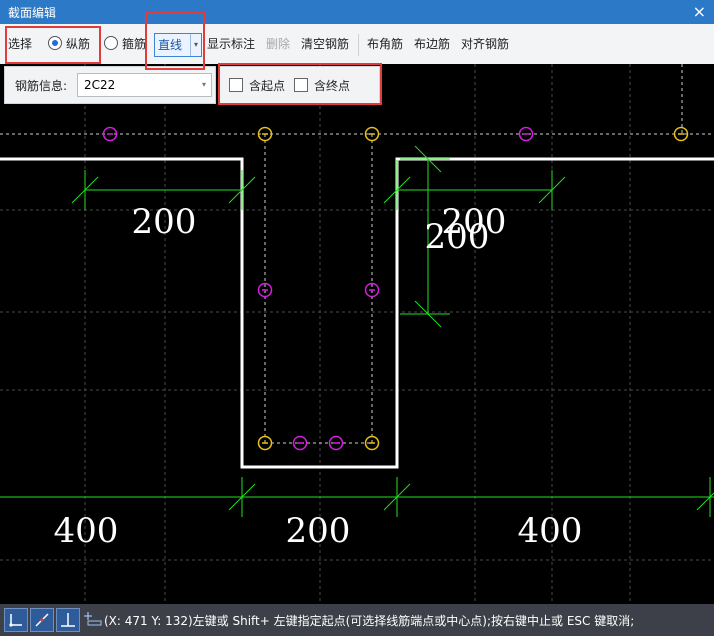 This screenshot has height=636, width=714. Describe the element at coordinates (457, 237) in the screenshot. I see `dim-right-vertical: 200` at that location.